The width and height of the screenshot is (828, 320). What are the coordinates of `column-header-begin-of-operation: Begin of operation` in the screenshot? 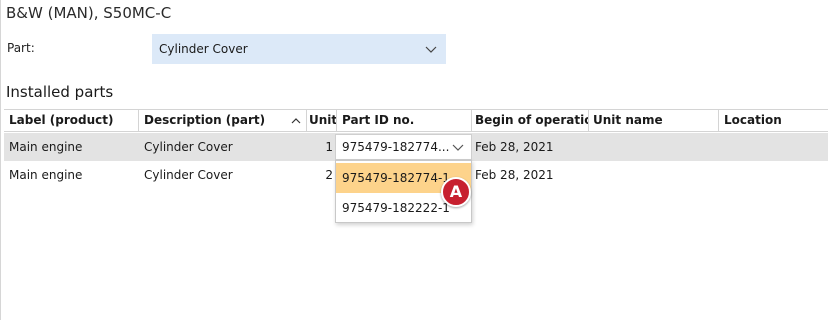 It's located at (530, 120).